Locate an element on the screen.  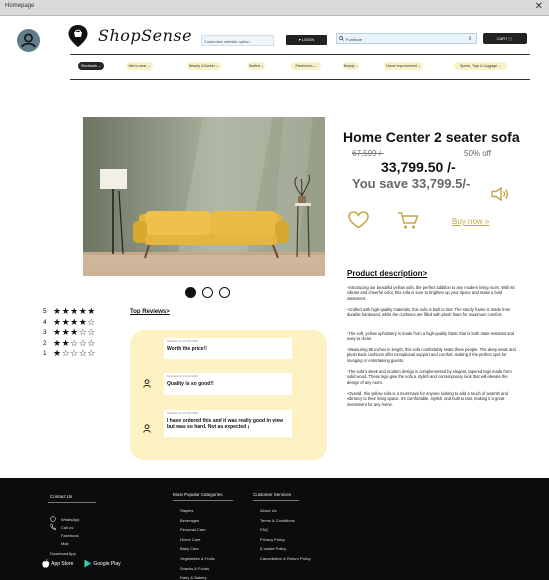
rating-level: 5 is located at coordinates (45, 311).